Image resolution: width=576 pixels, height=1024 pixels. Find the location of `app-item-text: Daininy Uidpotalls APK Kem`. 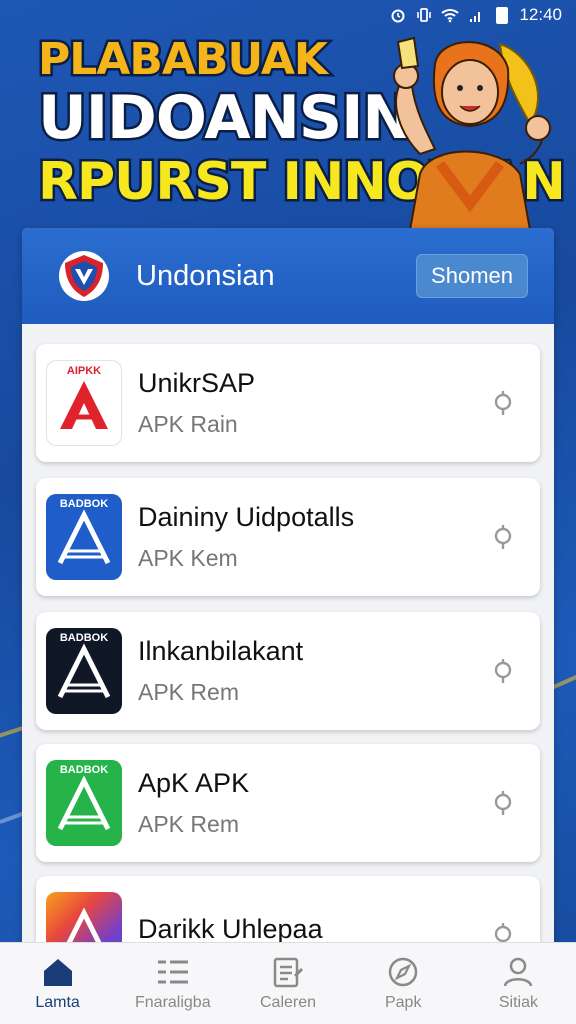

app-item-text: Daininy Uidpotalls APK Kem is located at coordinates (313, 537).